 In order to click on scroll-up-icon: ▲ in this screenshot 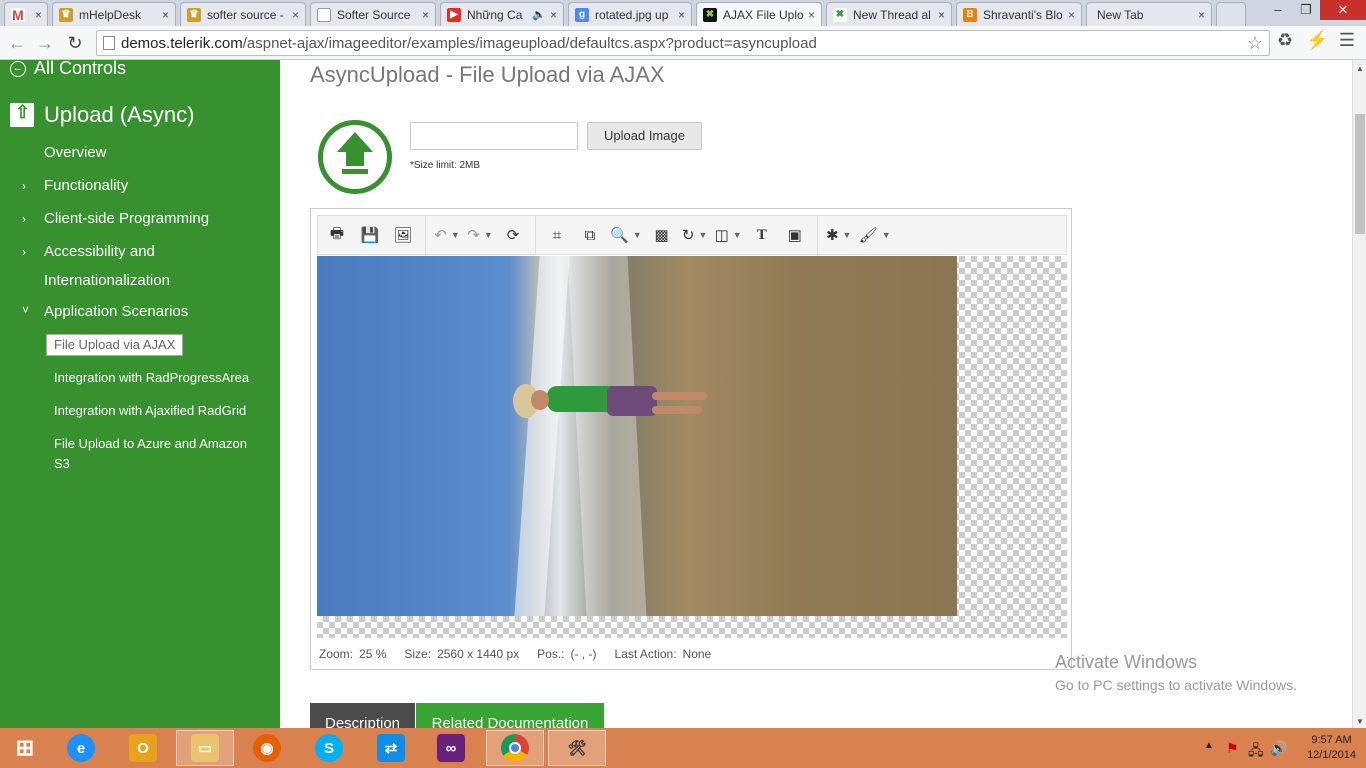, I will do `click(1360, 68)`.